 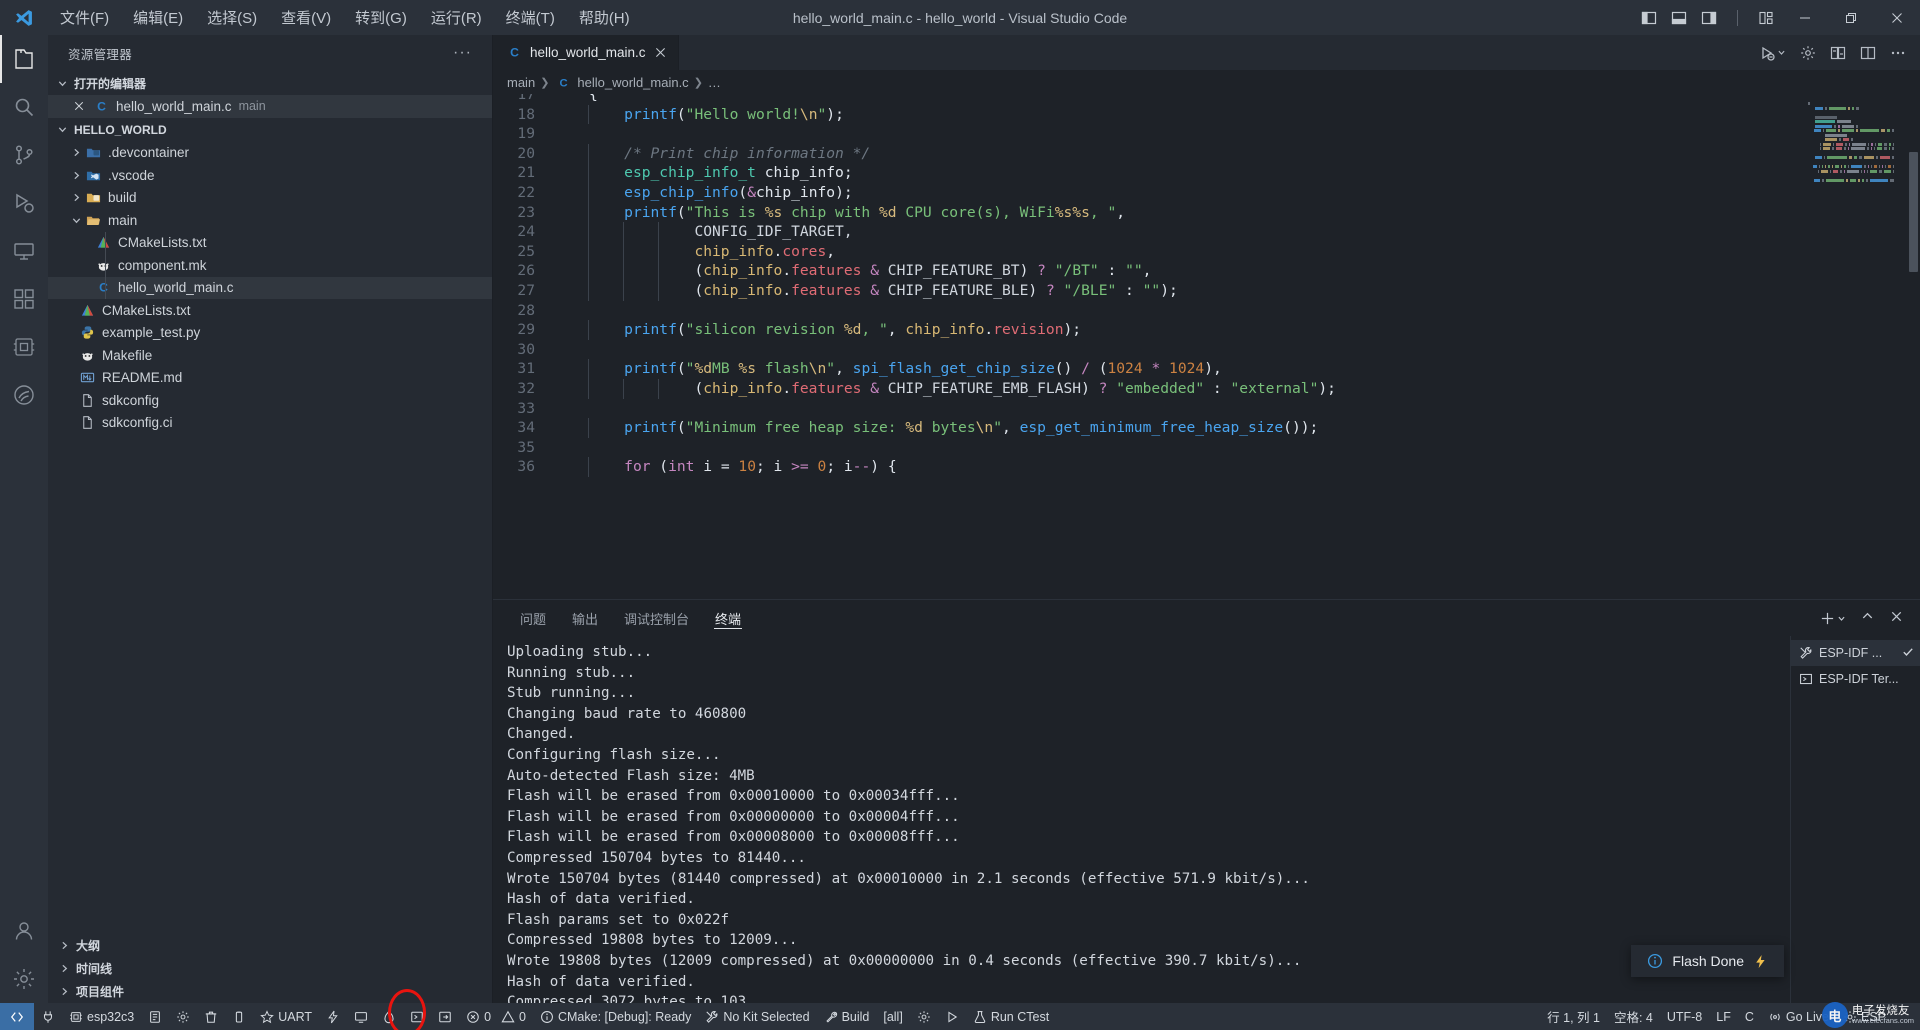 I want to click on tab-problems: 问题, so click(x=533, y=618).